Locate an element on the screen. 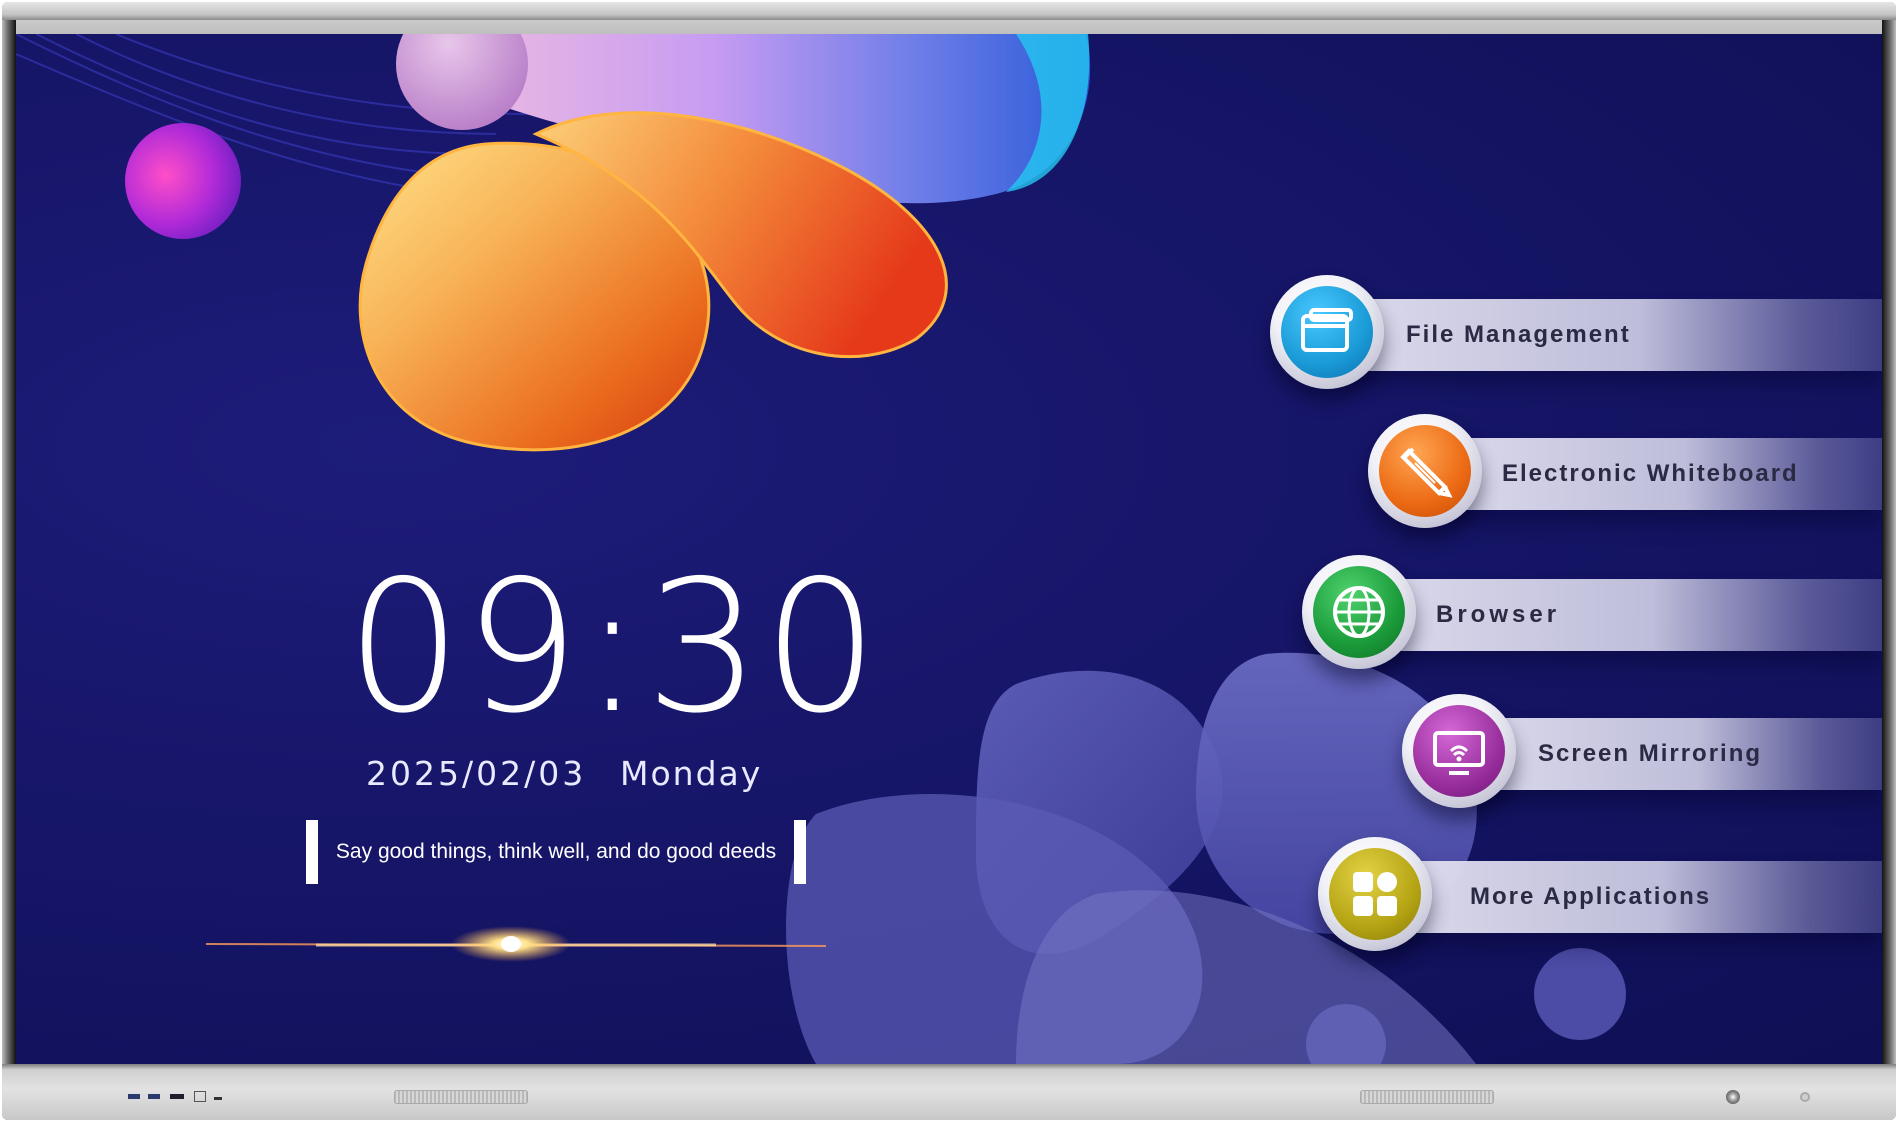  clock-weekday: Monday is located at coordinates (691, 773).